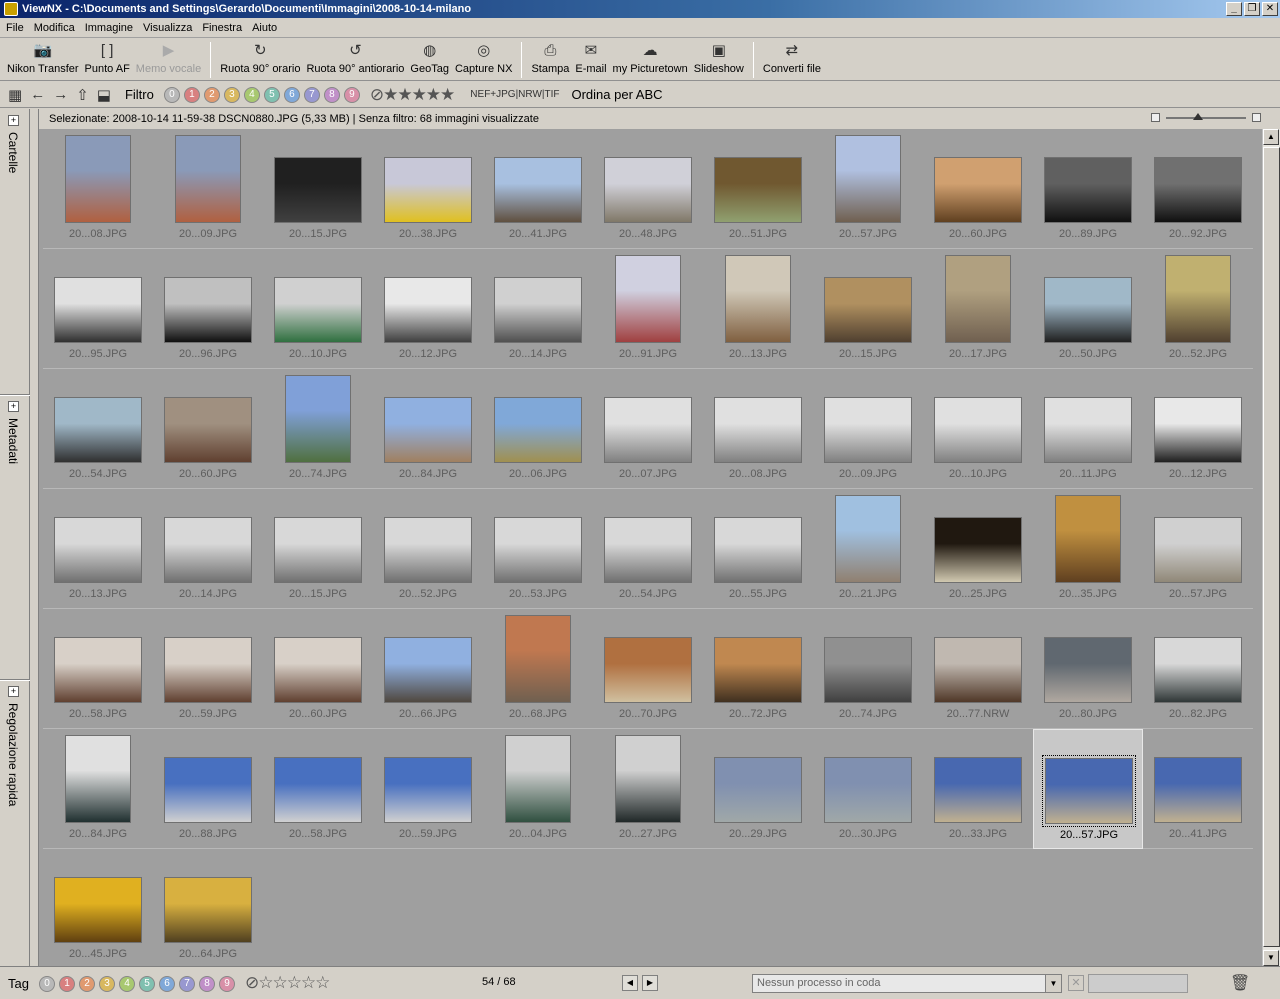  Describe the element at coordinates (355, 57) in the screenshot. I see `toolbar-button-ruota-90-antiorario: ↺ Ruota 90° antiorario` at that location.